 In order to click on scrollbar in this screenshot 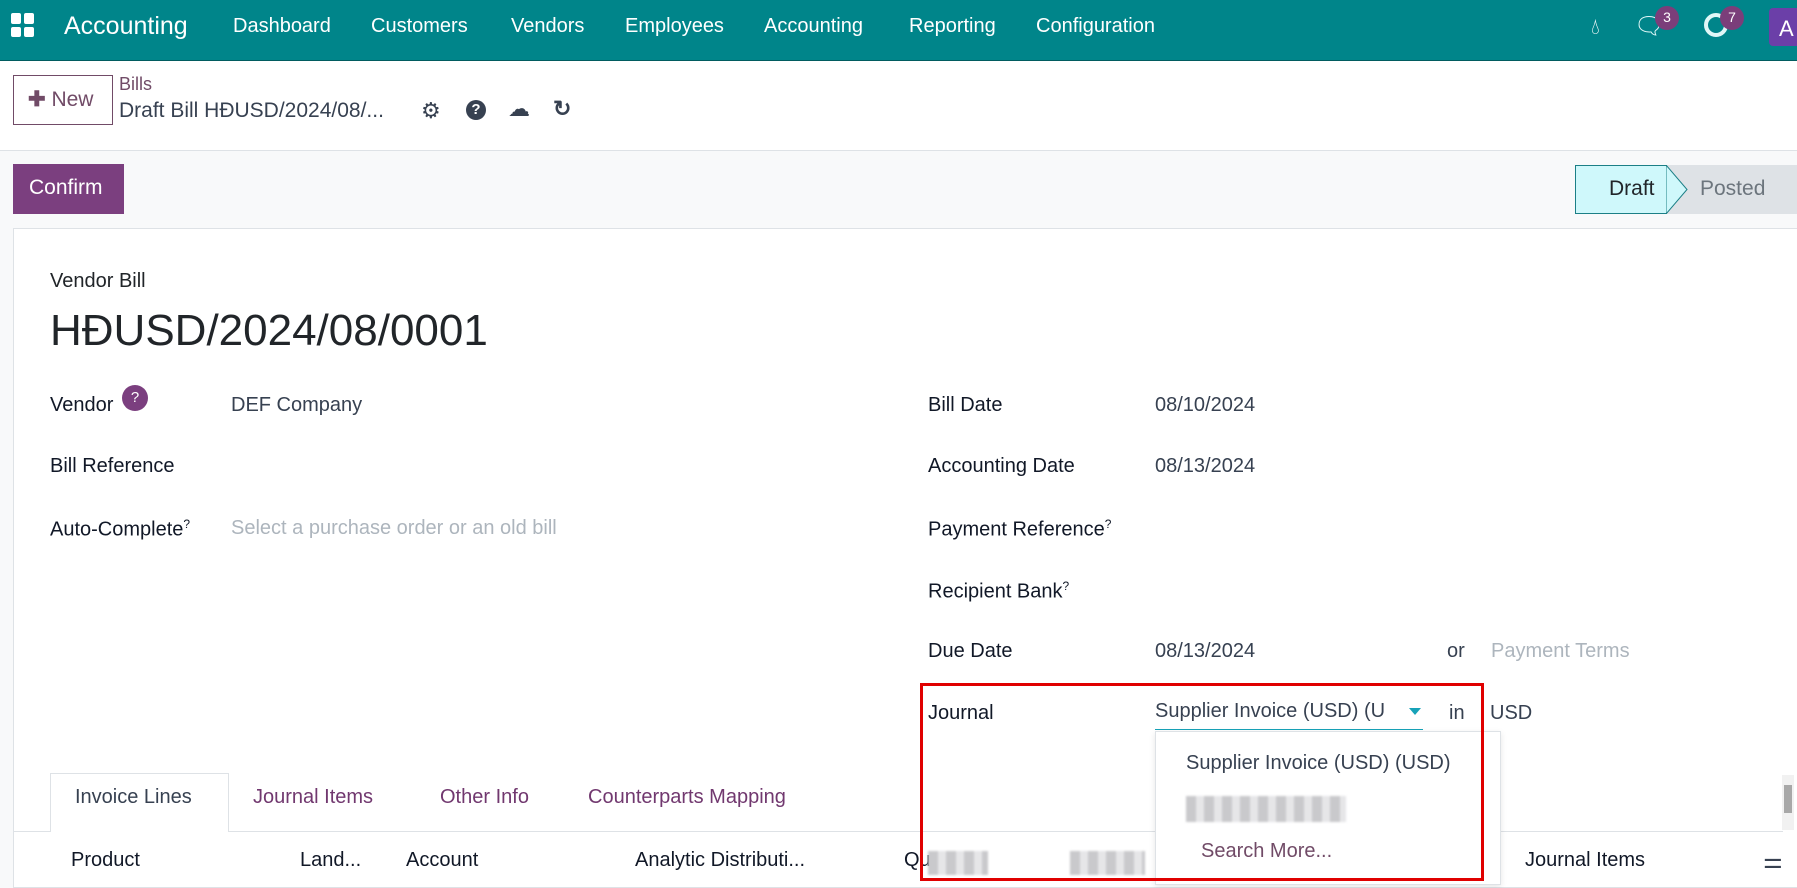, I will do `click(1788, 802)`.